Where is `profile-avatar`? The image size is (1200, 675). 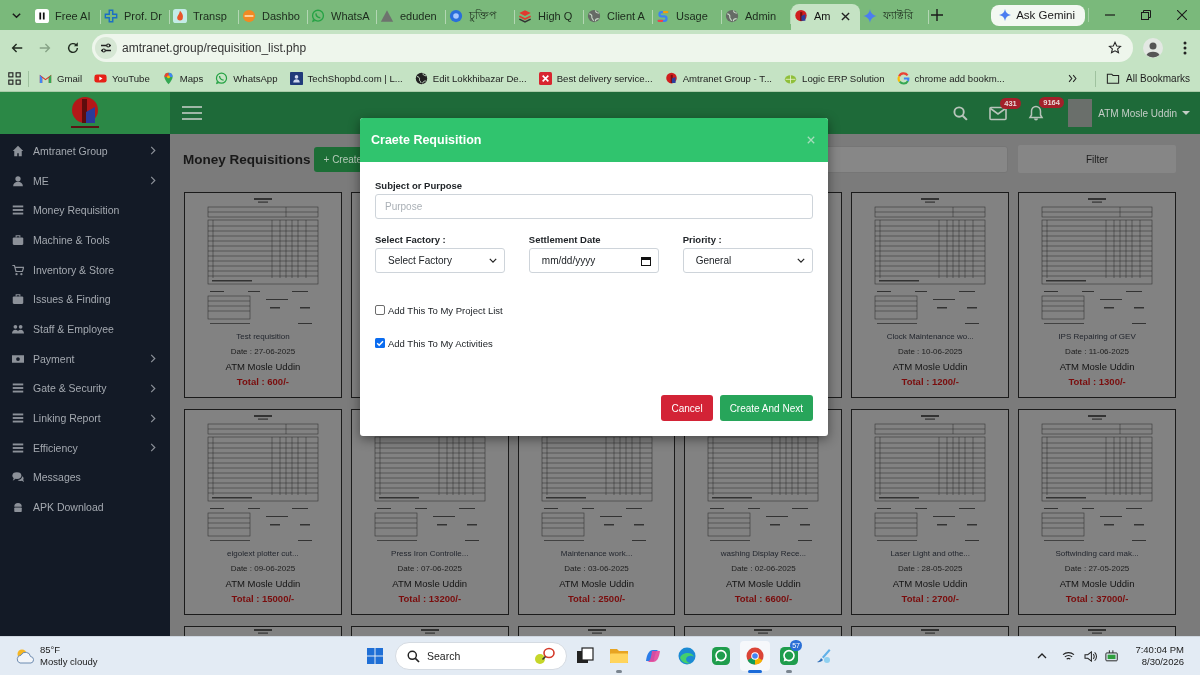 profile-avatar is located at coordinates (1153, 48).